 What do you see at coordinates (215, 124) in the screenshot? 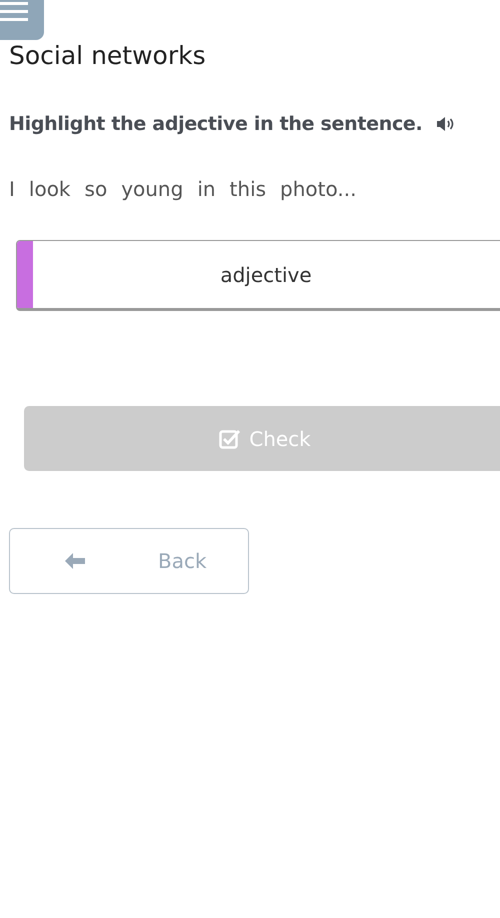
I see `instruction-text: Highlight the adjective in the sentence.` at bounding box center [215, 124].